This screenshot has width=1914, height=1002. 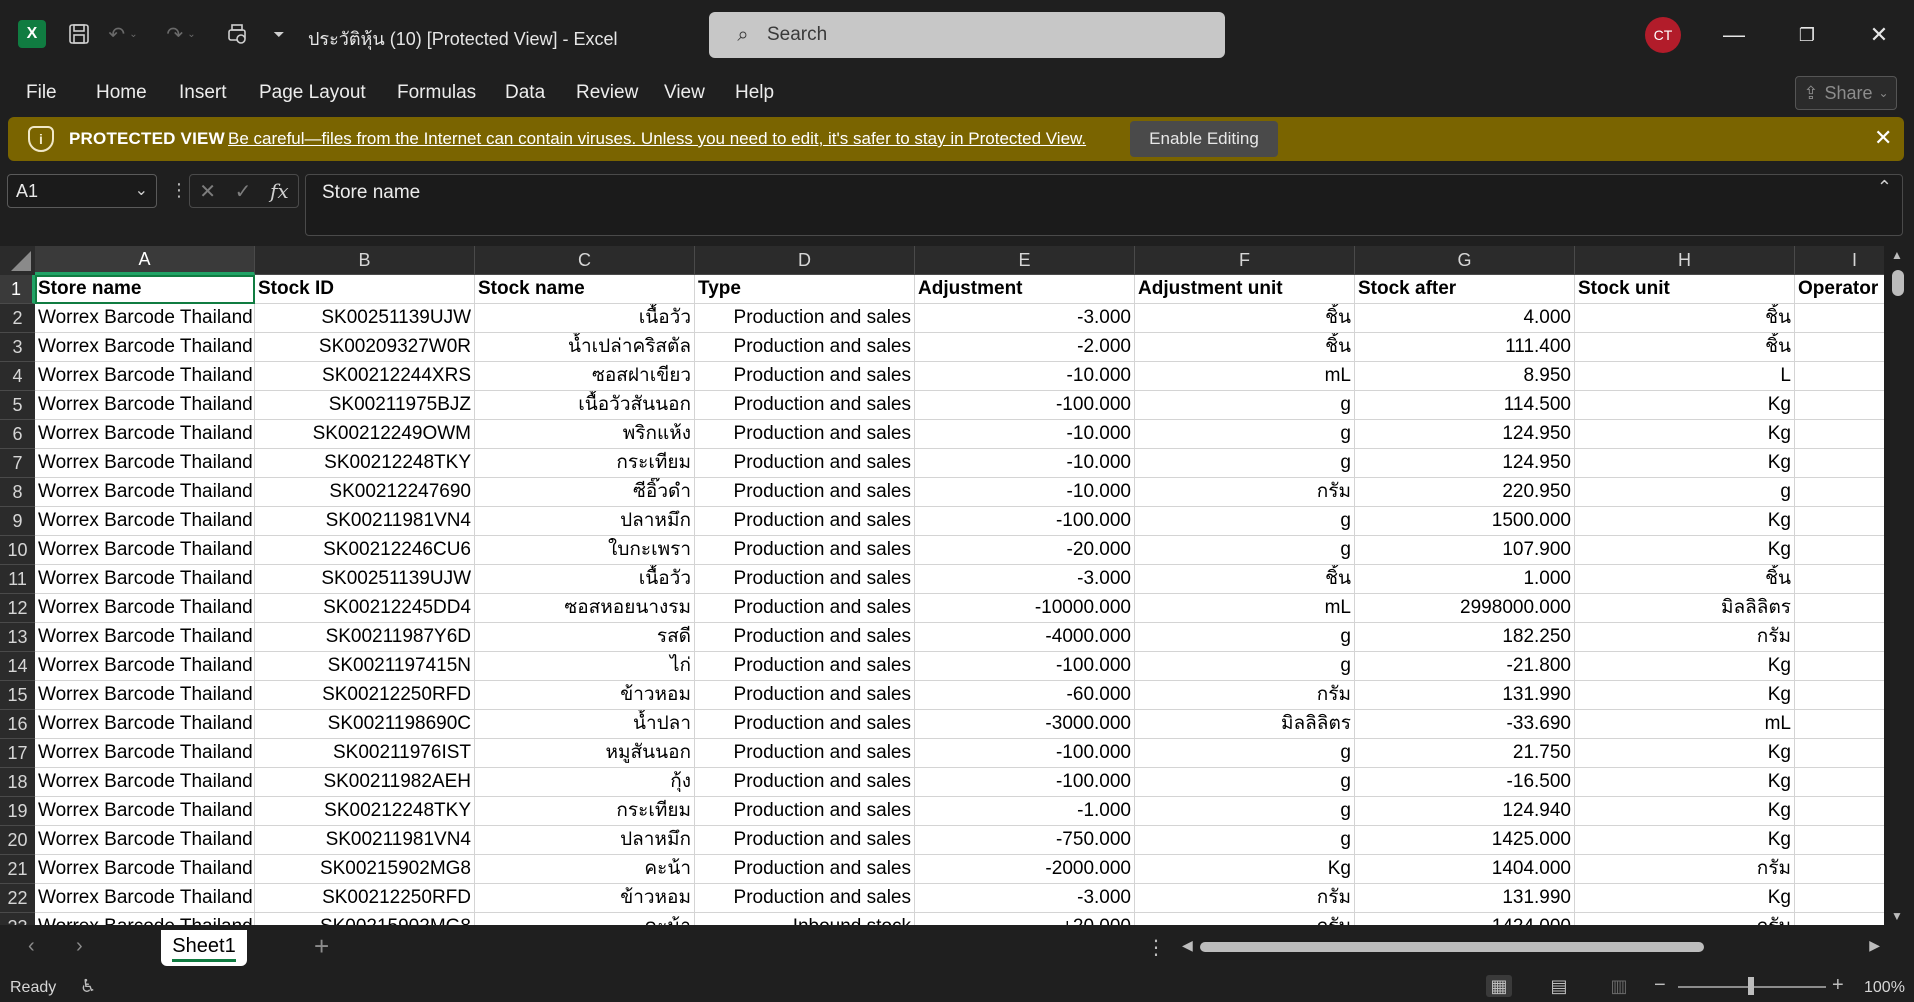 I want to click on sheet-tab: Sheet1, so click(x=204, y=948).